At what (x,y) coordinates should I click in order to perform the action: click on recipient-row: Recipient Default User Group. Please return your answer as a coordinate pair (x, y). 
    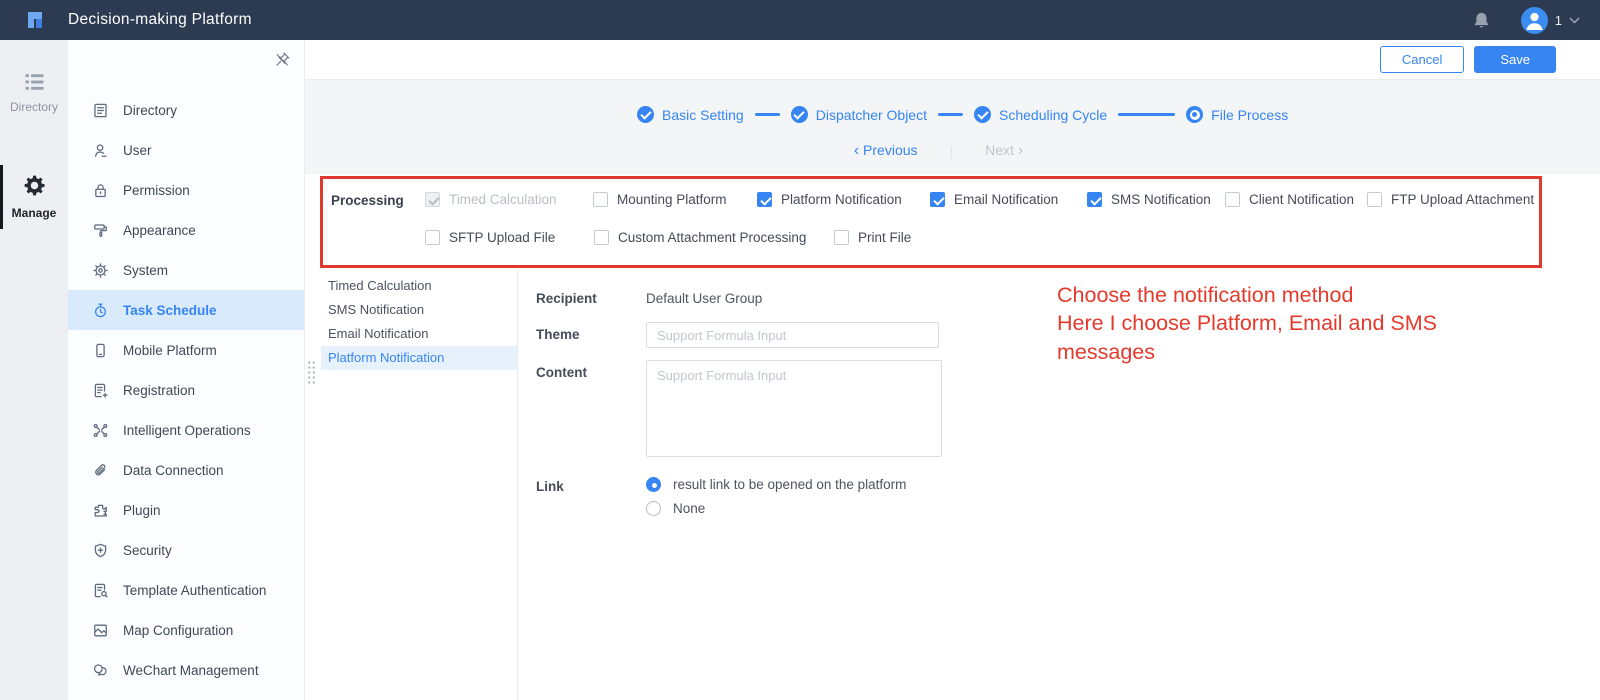
    Looking at the image, I should click on (649, 296).